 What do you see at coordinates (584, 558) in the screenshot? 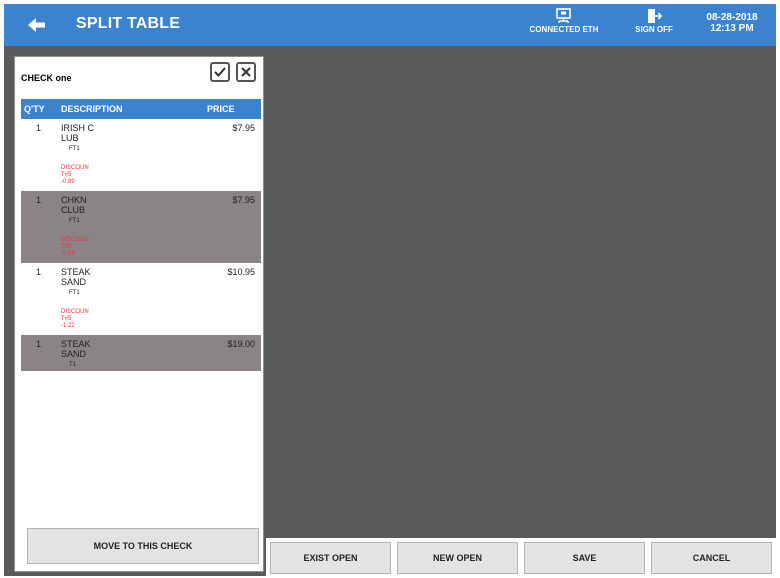
I see `save-button: SAVE` at bounding box center [584, 558].